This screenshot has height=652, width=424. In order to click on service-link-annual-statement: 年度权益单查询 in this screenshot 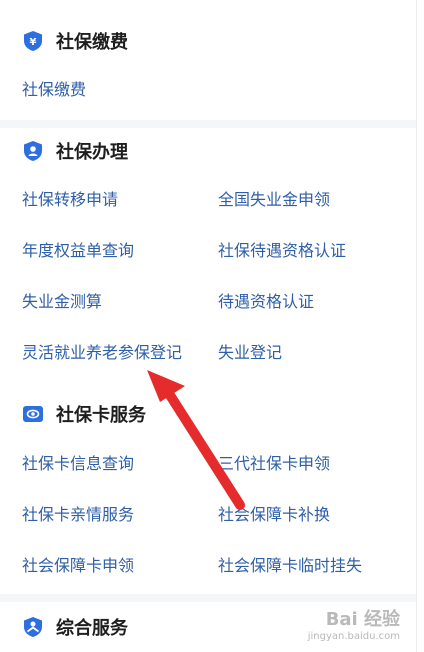, I will do `click(78, 251)`.